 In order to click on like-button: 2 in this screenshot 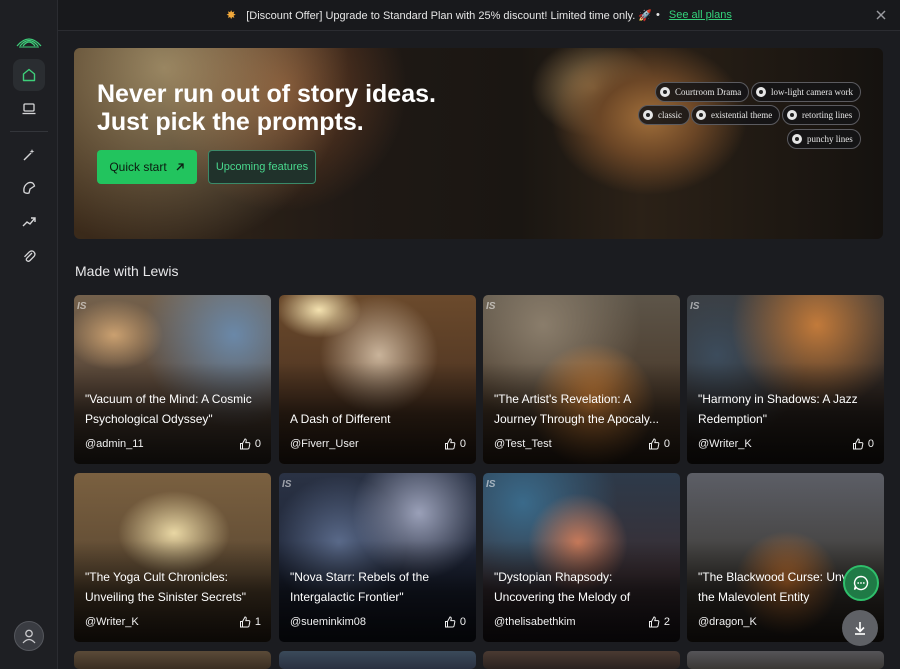, I will do `click(659, 622)`.